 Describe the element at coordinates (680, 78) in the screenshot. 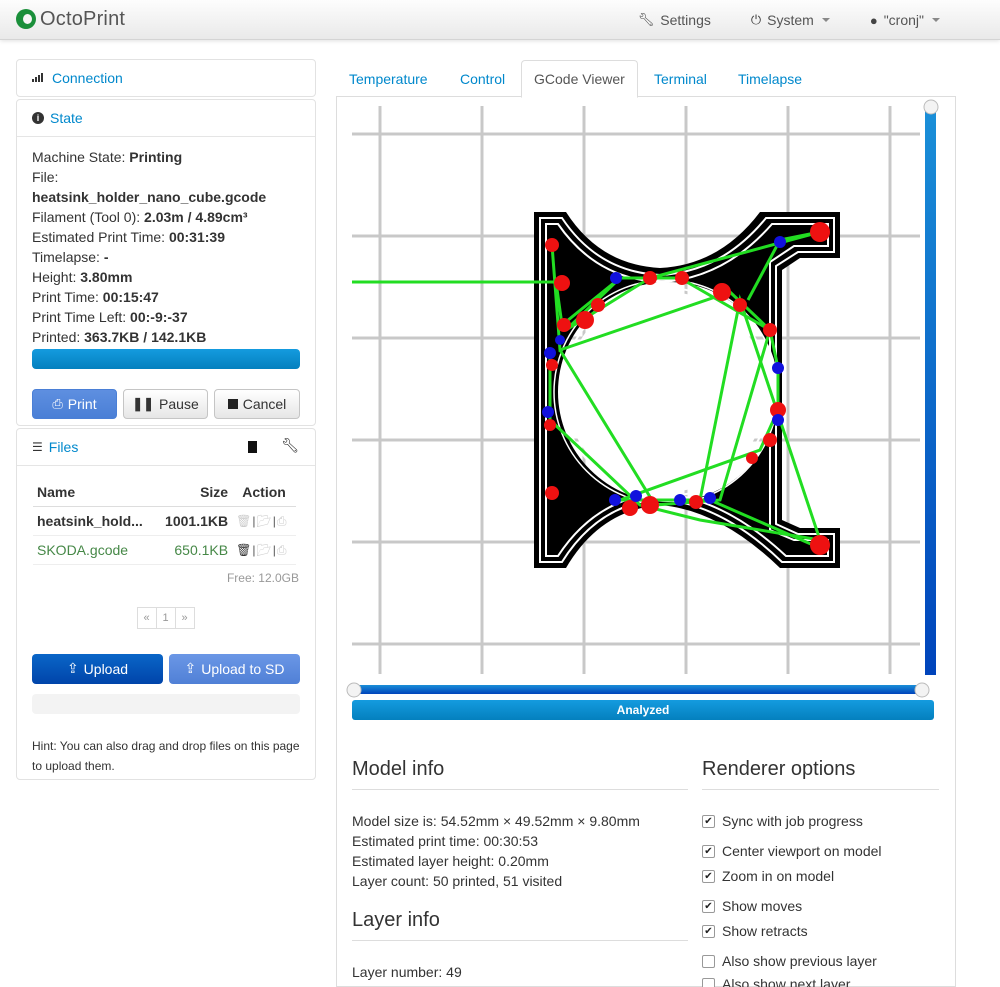

I see `tab-terminal: Terminal` at that location.